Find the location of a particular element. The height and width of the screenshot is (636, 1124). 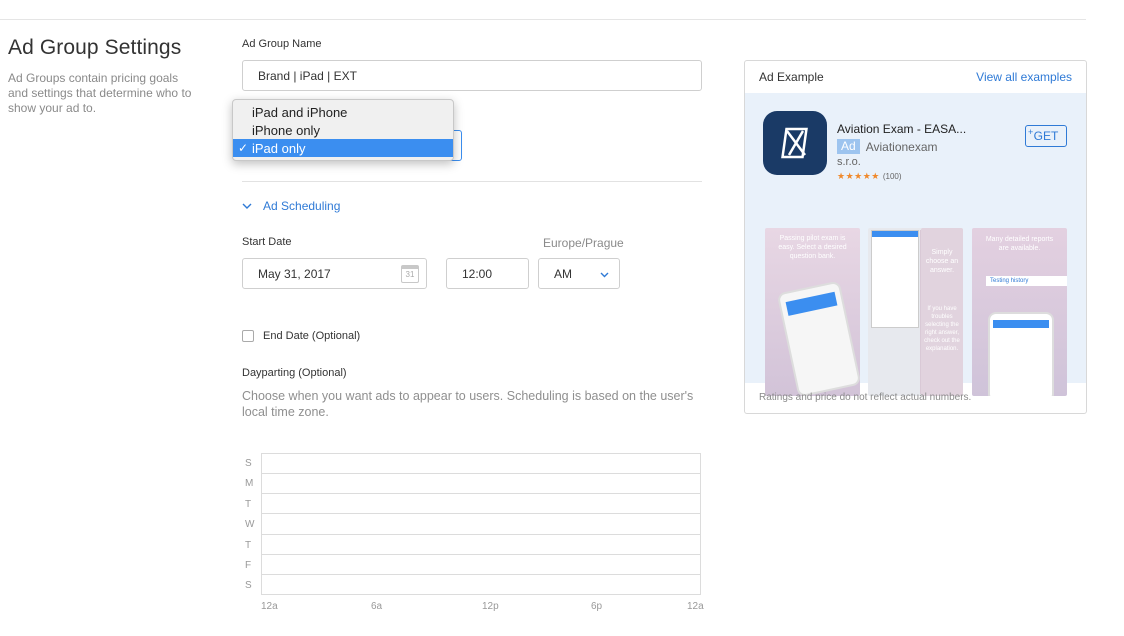

day-label: F is located at coordinates (248, 565).